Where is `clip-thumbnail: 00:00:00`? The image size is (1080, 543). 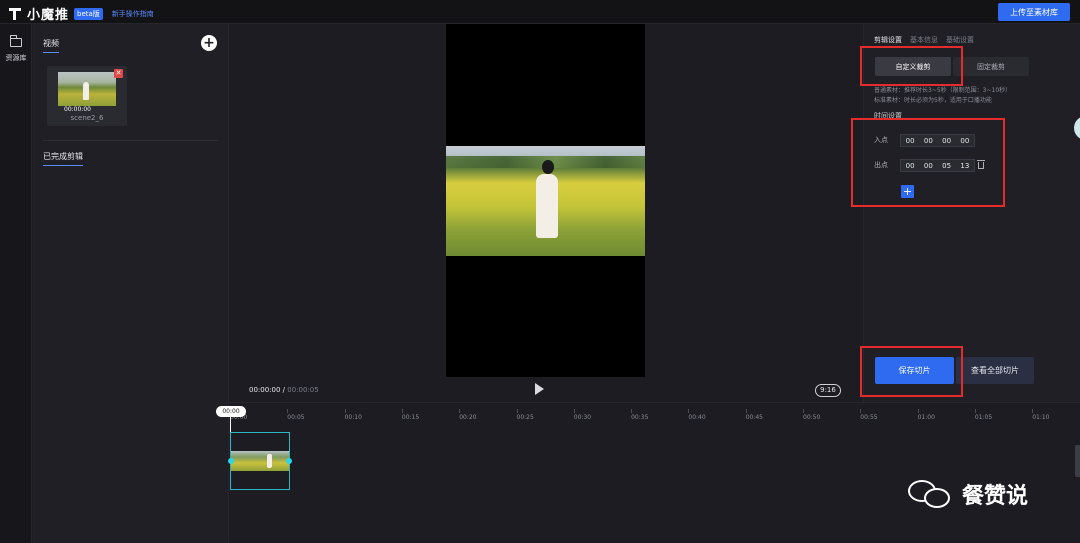
clip-thumbnail: 00:00:00 is located at coordinates (87, 92).